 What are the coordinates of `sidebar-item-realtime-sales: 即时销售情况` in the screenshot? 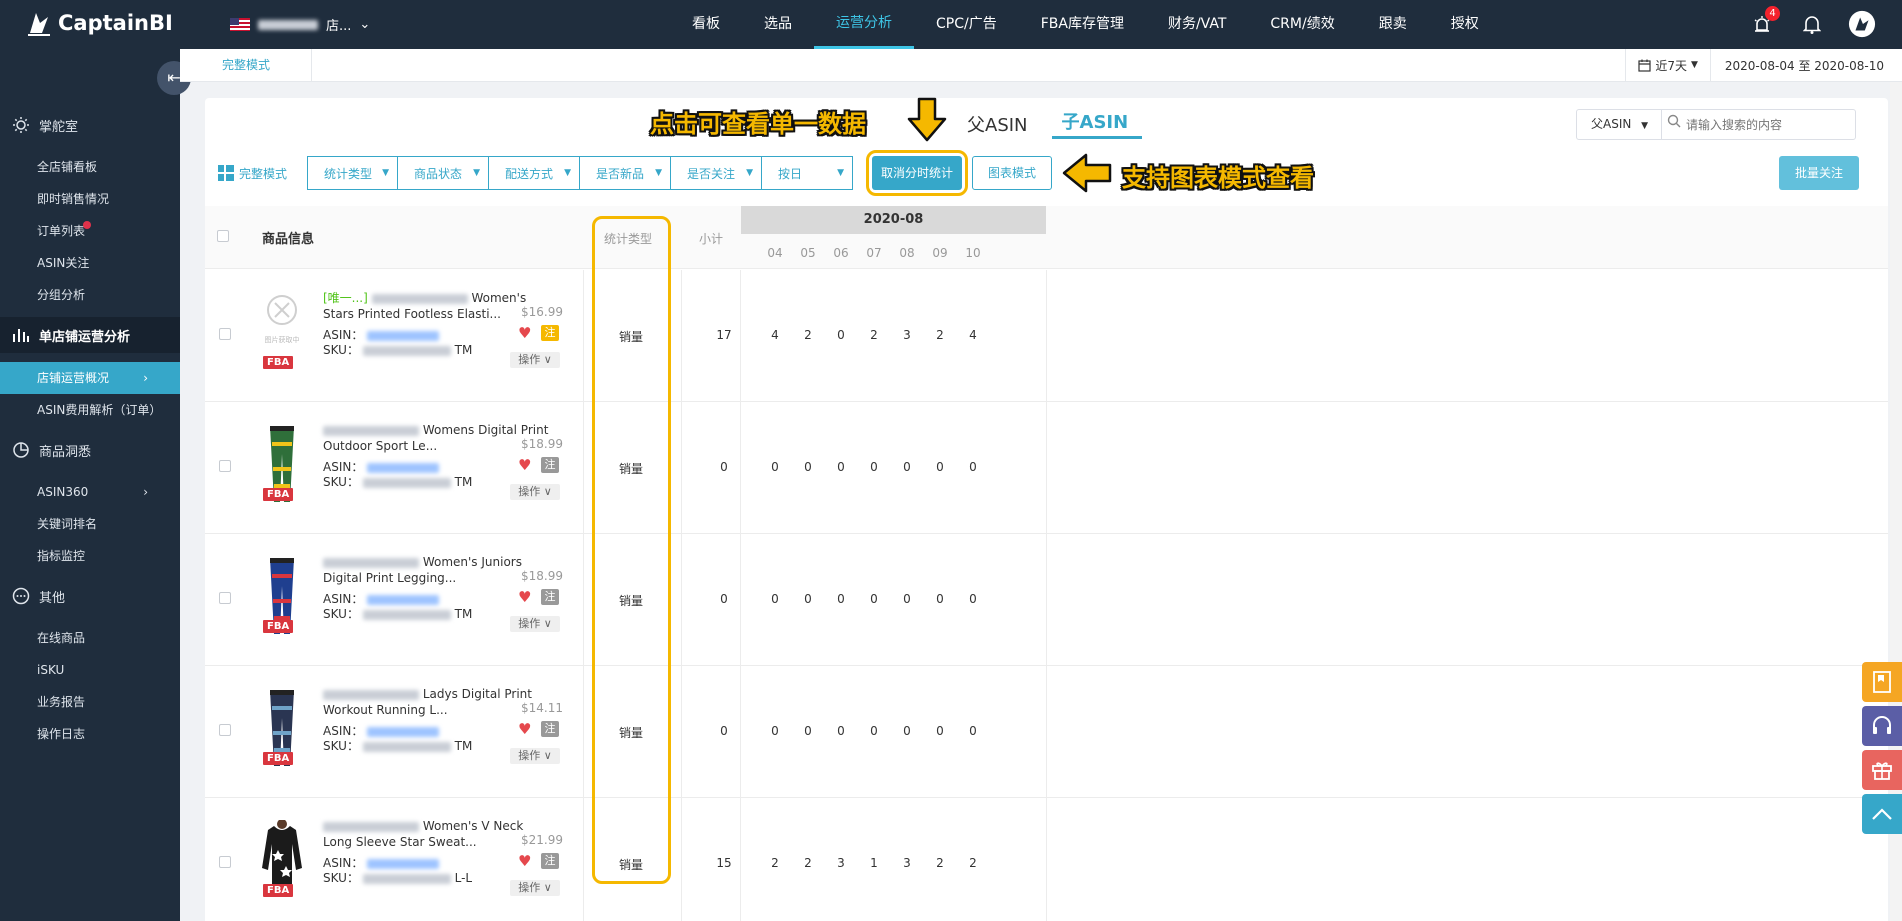 It's located at (90, 199).